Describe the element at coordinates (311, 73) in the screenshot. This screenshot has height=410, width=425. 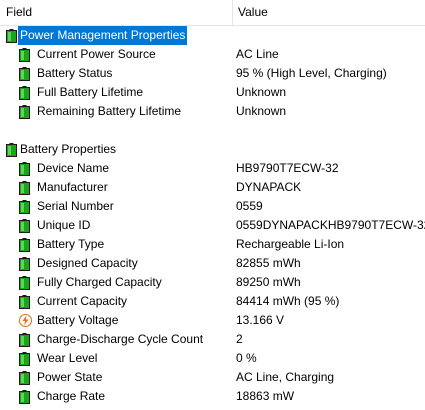
I see `field-value: 95 % (High Level, Charging)` at that location.